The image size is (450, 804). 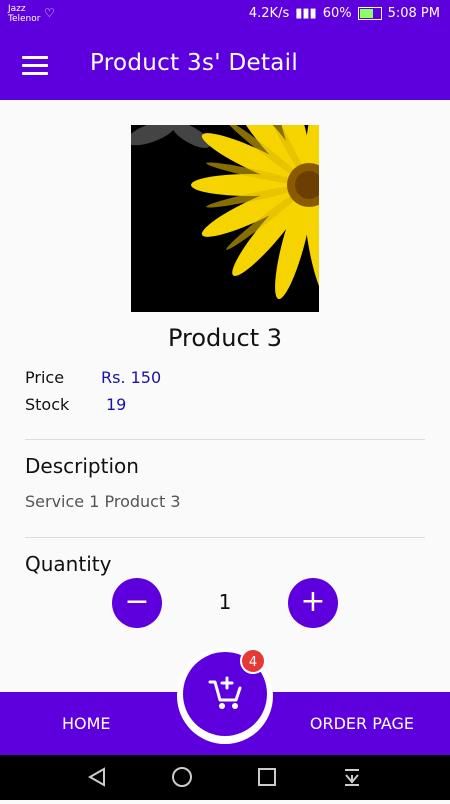 What do you see at coordinates (352, 777) in the screenshot?
I see `notification-shade-icon` at bounding box center [352, 777].